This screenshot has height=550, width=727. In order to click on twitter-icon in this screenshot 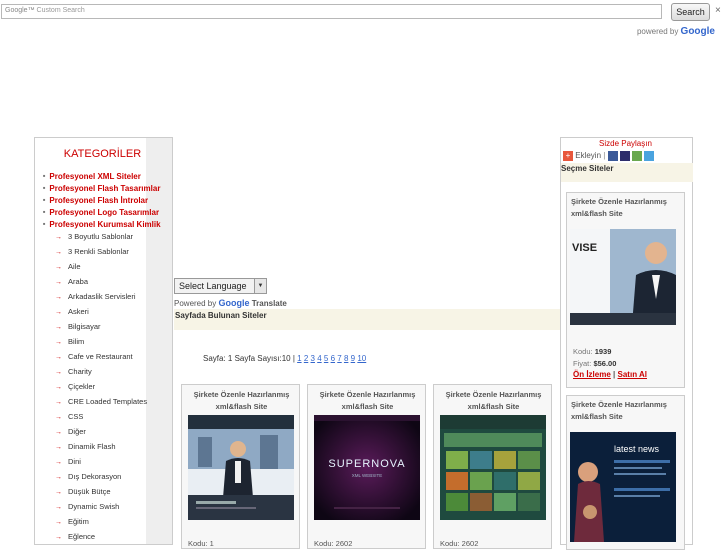, I will do `click(649, 156)`.